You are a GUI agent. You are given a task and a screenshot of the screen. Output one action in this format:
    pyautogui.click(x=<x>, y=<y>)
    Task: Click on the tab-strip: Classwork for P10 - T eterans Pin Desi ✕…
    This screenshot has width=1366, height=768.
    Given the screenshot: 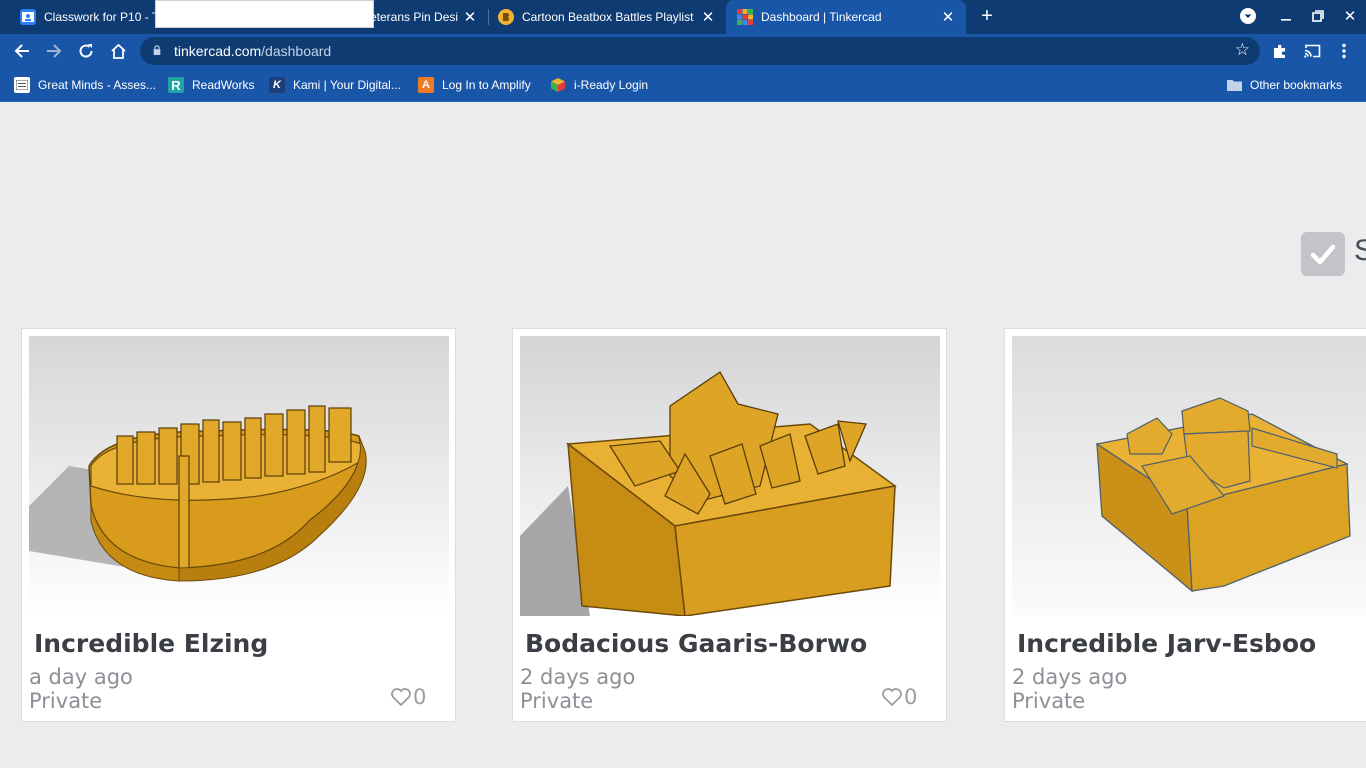 What is the action you would take?
    pyautogui.click(x=683, y=17)
    